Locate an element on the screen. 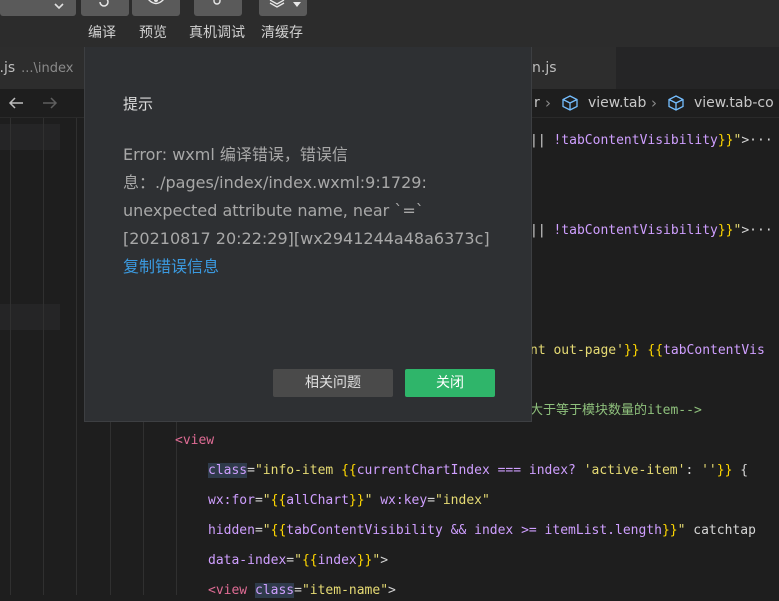  code-line: <view class="item-name"> is located at coordinates (302, 591).